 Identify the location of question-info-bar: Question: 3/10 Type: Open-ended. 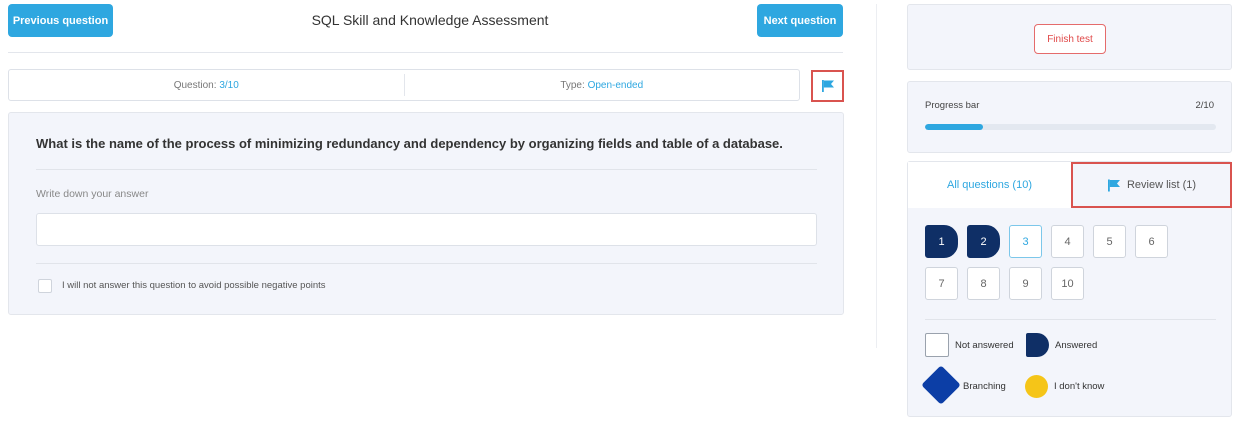
(404, 85).